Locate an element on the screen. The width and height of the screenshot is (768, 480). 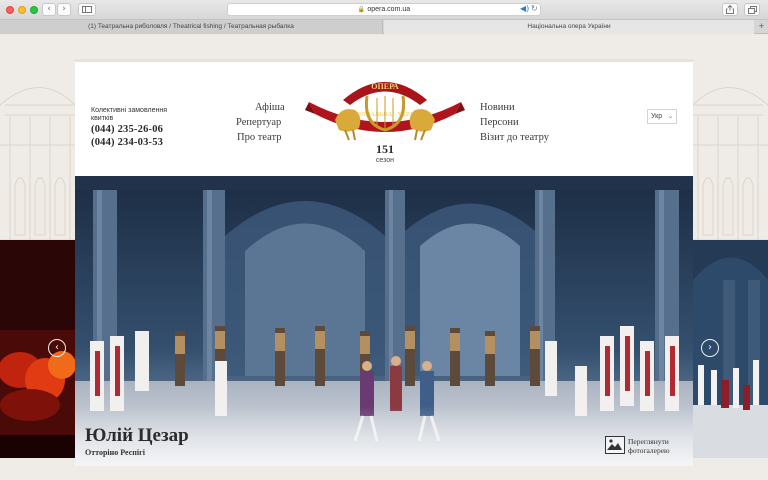
address-bar: 🔒 opera.com.ua is located at coordinates (384, 9).